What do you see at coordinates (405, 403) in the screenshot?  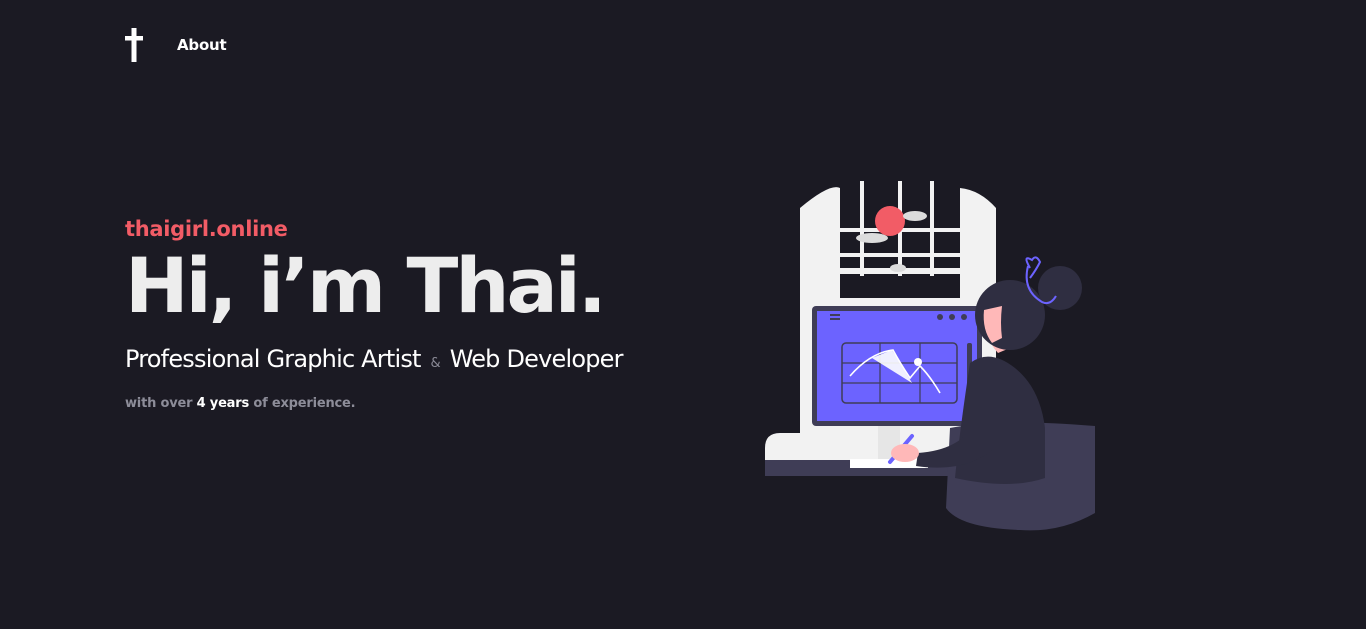 I see `experience-line: with over 4 years of experience.` at bounding box center [405, 403].